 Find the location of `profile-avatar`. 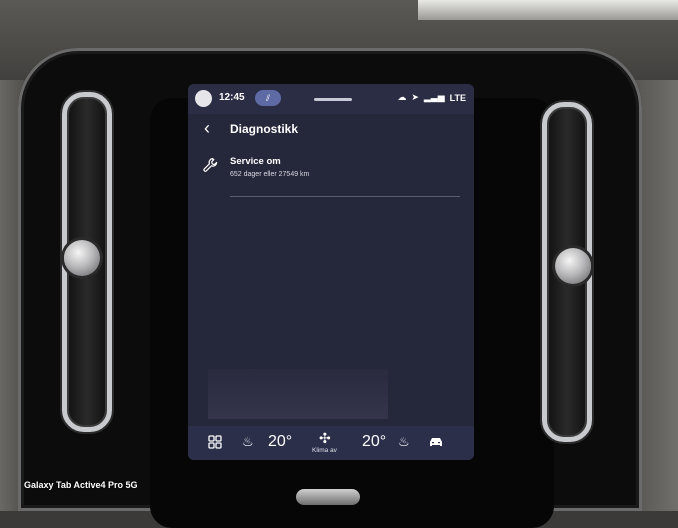

profile-avatar is located at coordinates (203, 98).